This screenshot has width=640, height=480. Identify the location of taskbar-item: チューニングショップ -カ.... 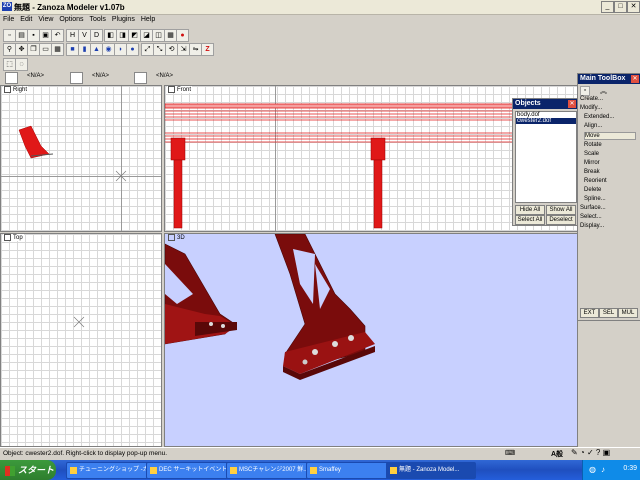
(111, 470).